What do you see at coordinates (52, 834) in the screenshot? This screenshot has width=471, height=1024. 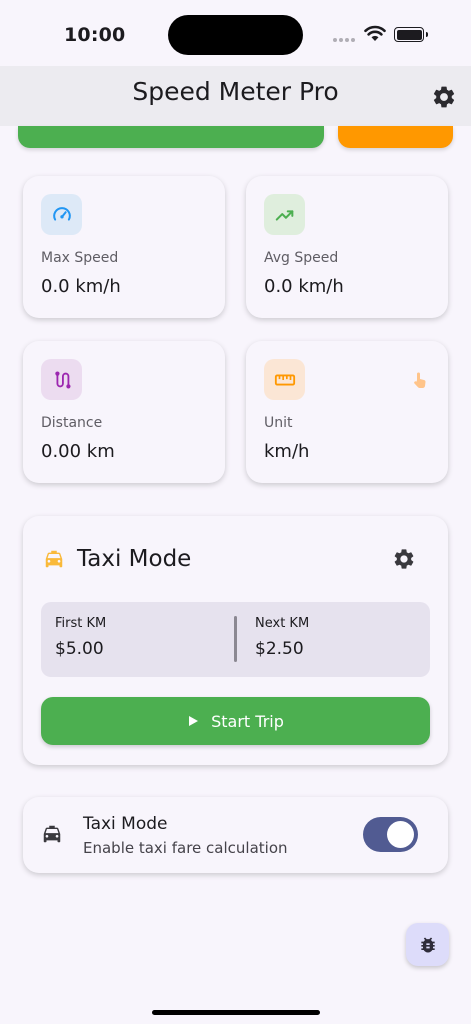 I see `car-icon` at bounding box center [52, 834].